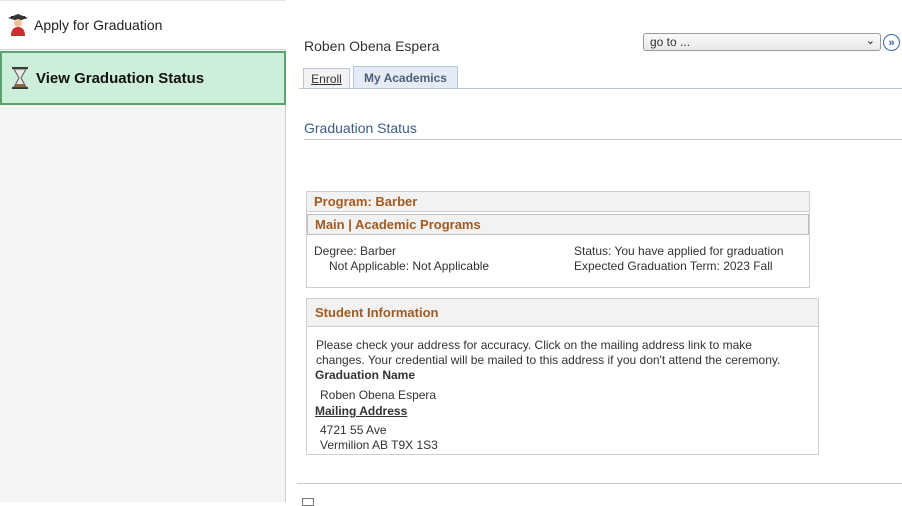 The height and width of the screenshot is (506, 902). What do you see at coordinates (600, 88) in the screenshot?
I see `tabs-divider` at bounding box center [600, 88].